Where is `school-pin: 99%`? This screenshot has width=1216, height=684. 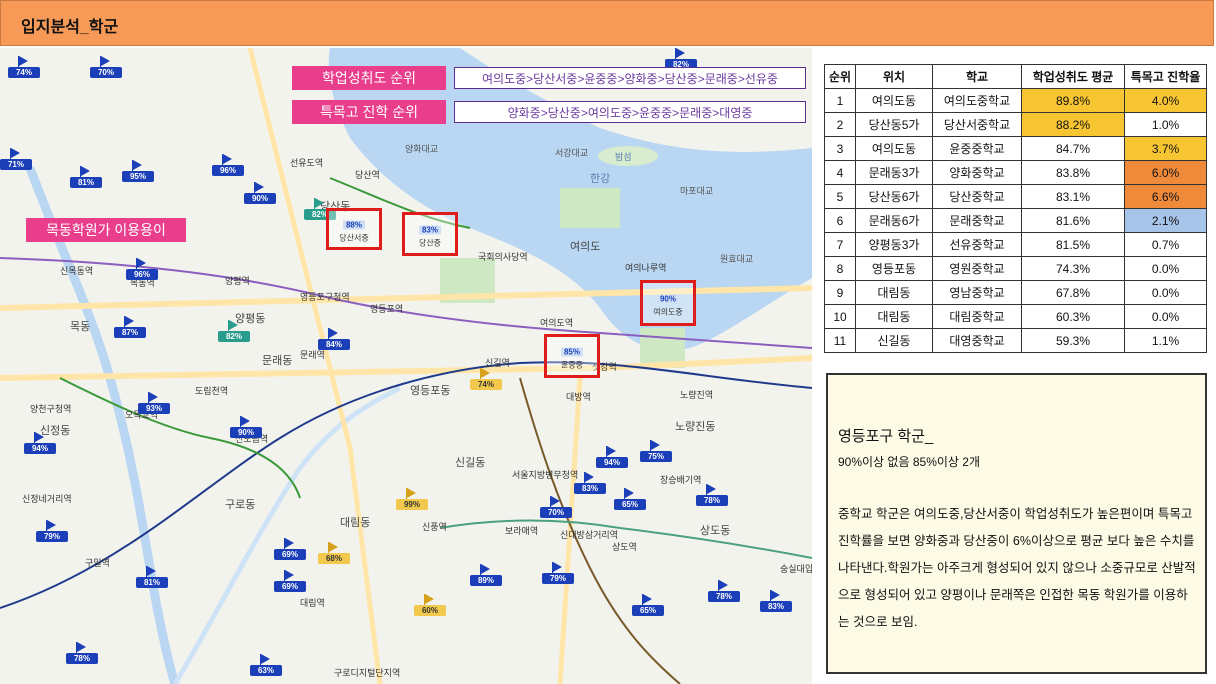 school-pin: 99% is located at coordinates (412, 502).